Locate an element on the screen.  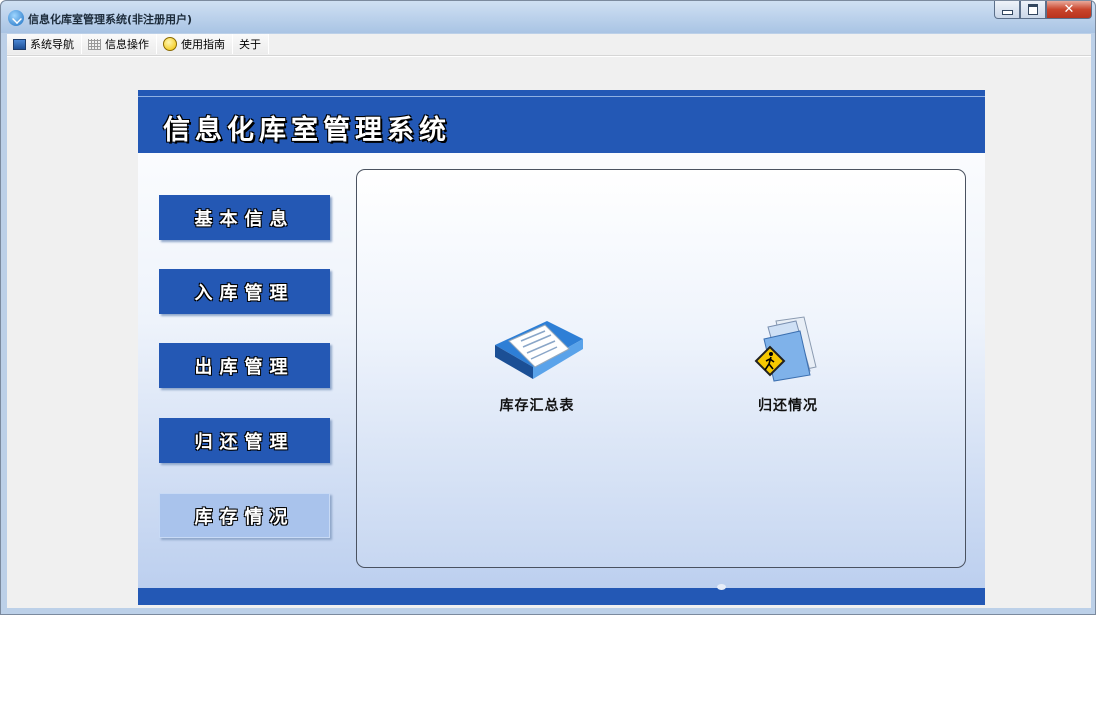
nav-button-outbound: 出库管理 is located at coordinates (244, 365).